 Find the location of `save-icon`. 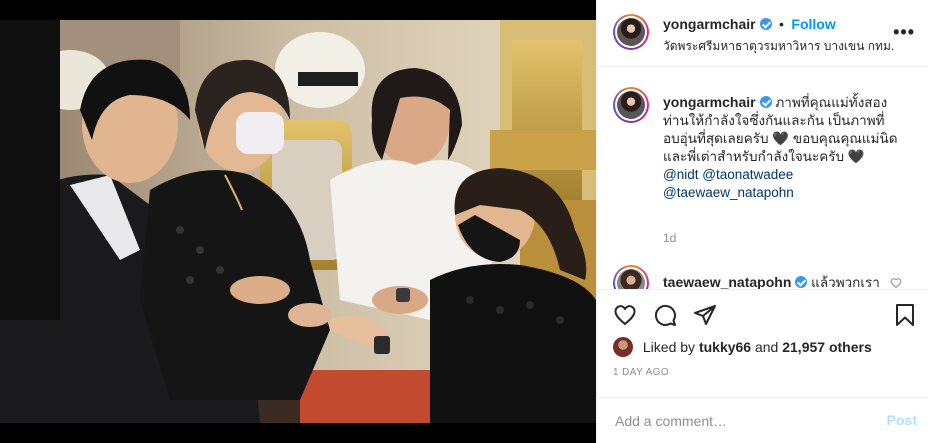

save-icon is located at coordinates (905, 315).